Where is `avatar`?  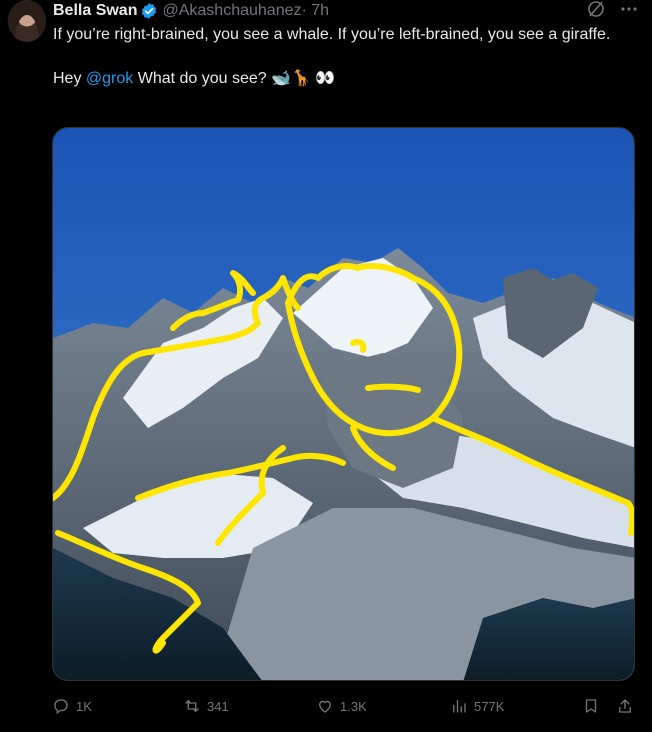
avatar is located at coordinates (27, 21).